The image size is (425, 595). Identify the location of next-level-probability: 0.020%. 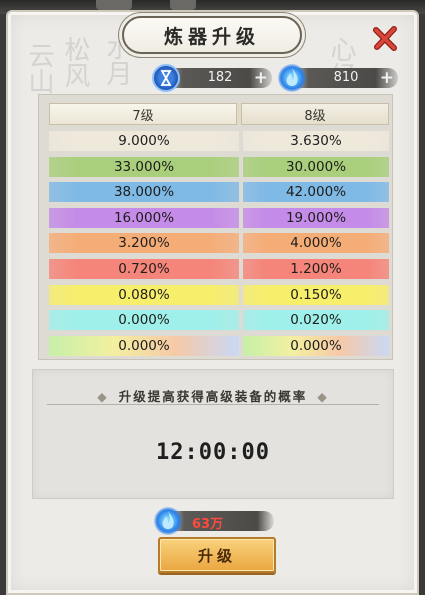
(316, 320).